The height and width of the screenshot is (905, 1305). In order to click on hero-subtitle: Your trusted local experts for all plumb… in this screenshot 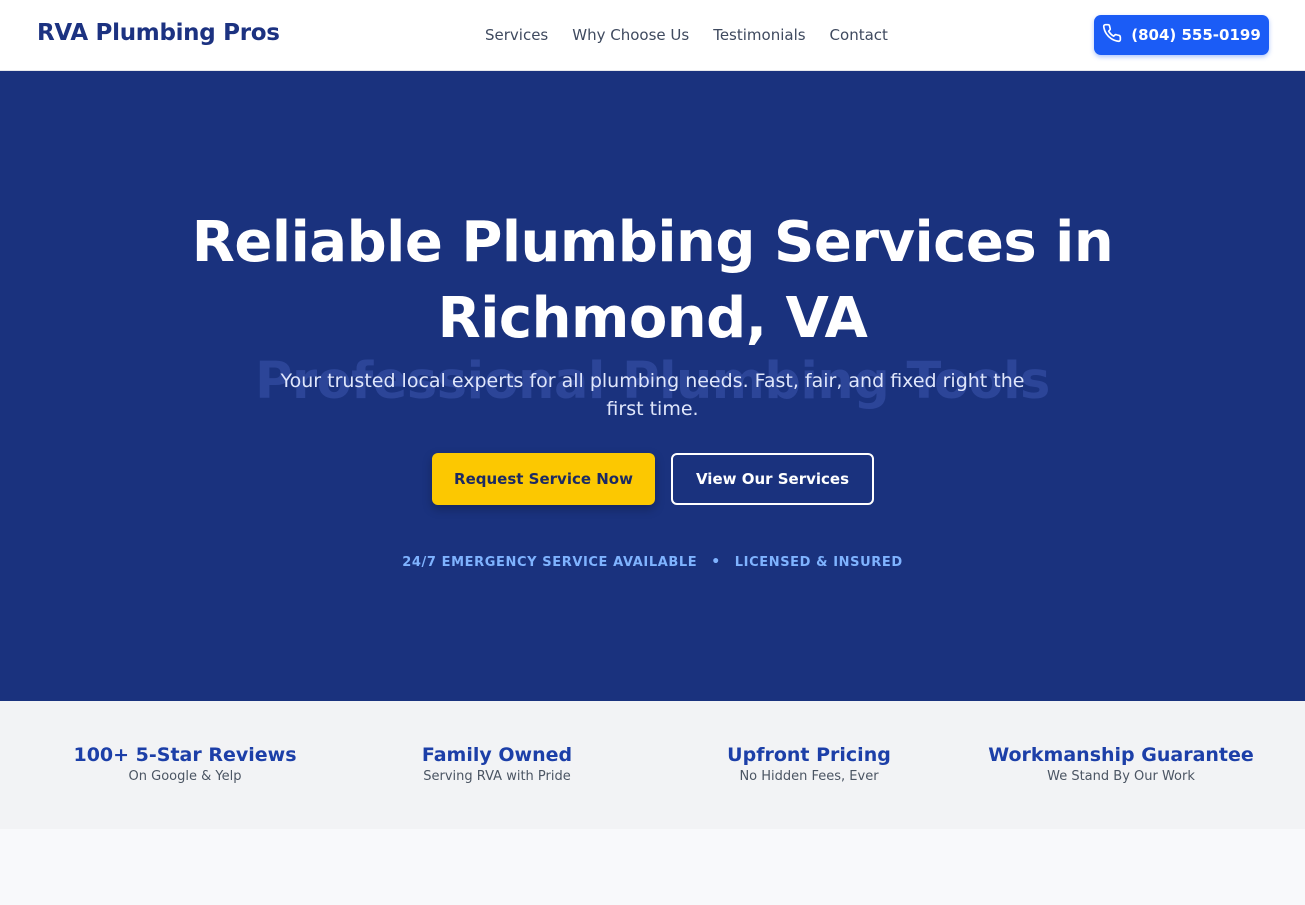, I will do `click(652, 395)`.